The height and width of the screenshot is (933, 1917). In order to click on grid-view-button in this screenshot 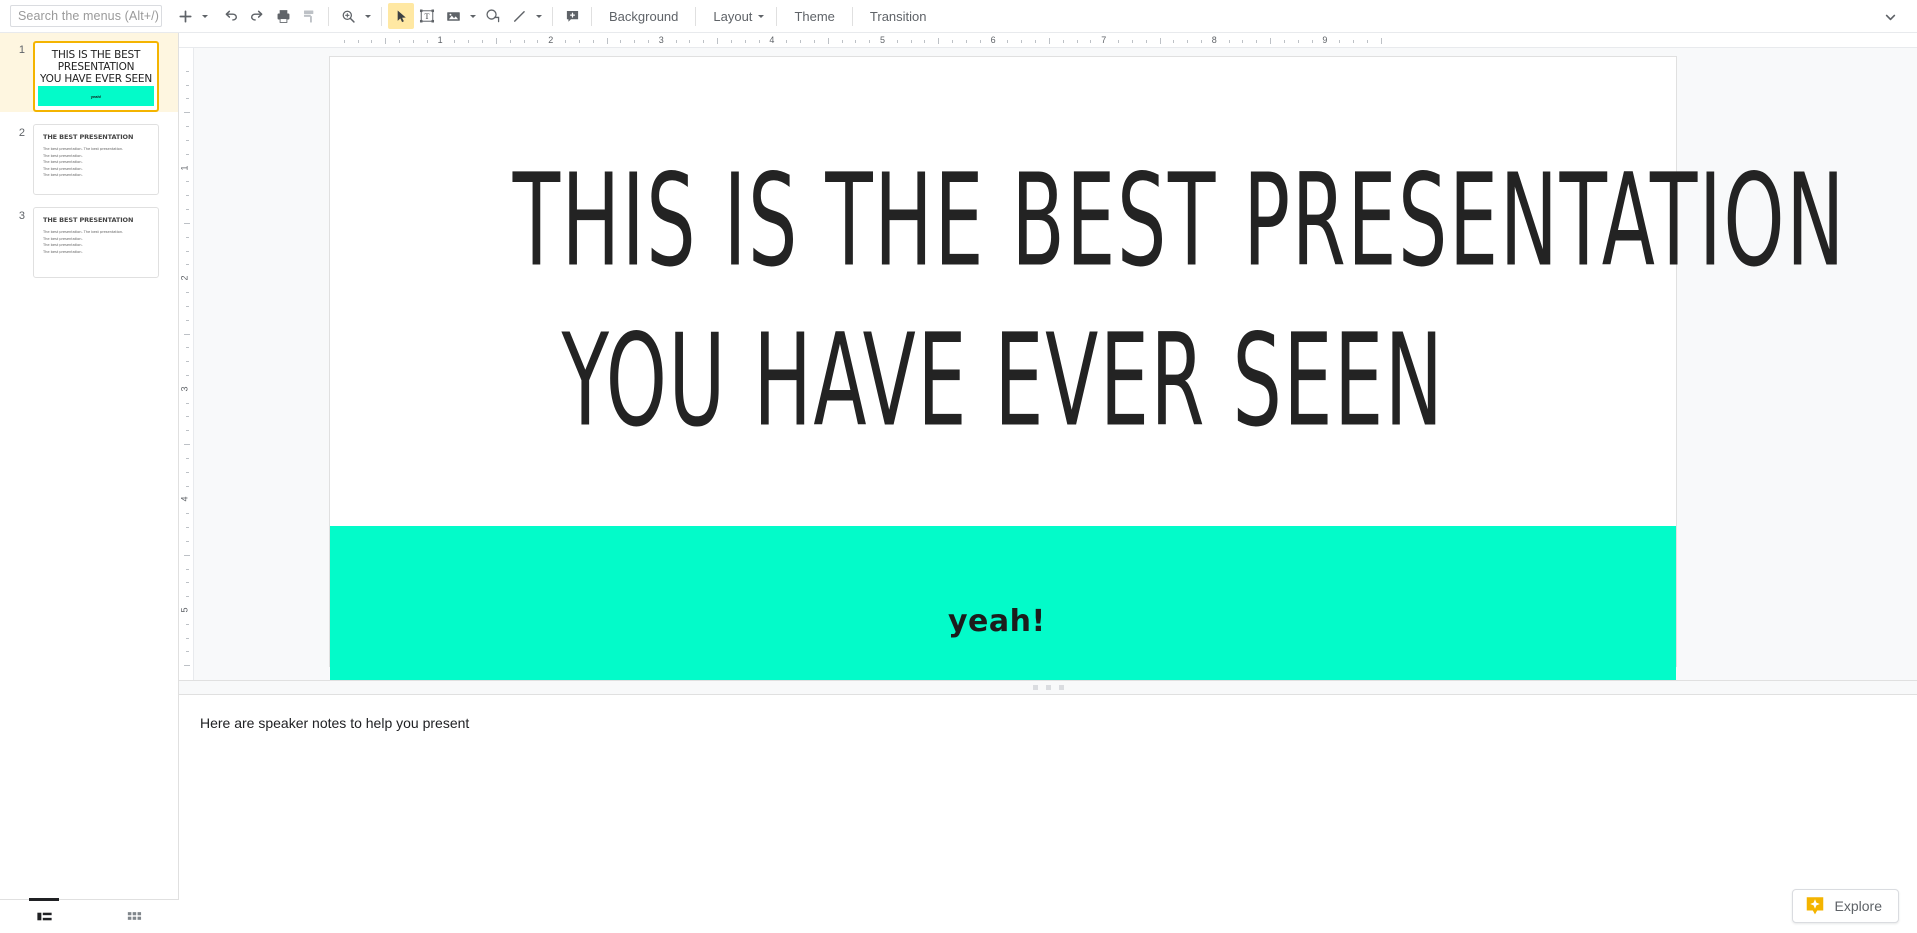, I will do `click(135, 916)`.